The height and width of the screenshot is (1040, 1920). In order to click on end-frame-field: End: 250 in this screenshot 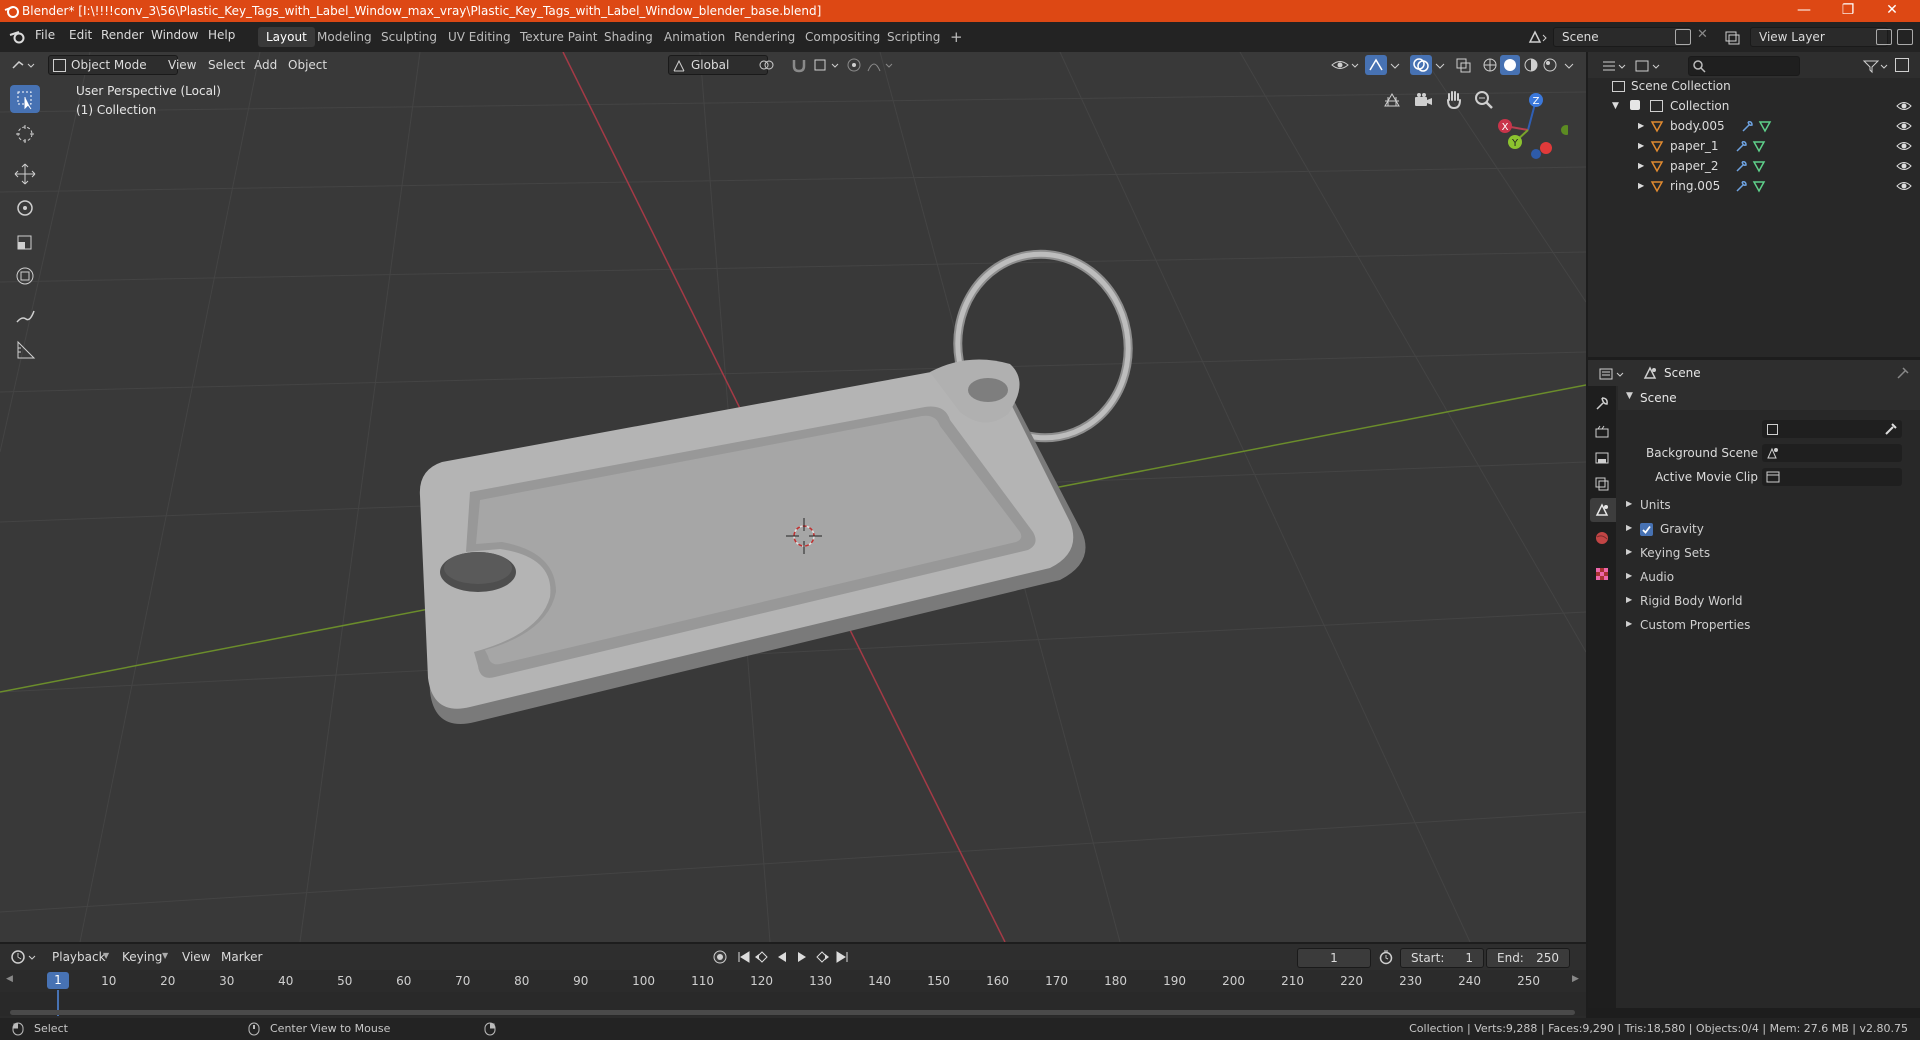, I will do `click(1528, 958)`.